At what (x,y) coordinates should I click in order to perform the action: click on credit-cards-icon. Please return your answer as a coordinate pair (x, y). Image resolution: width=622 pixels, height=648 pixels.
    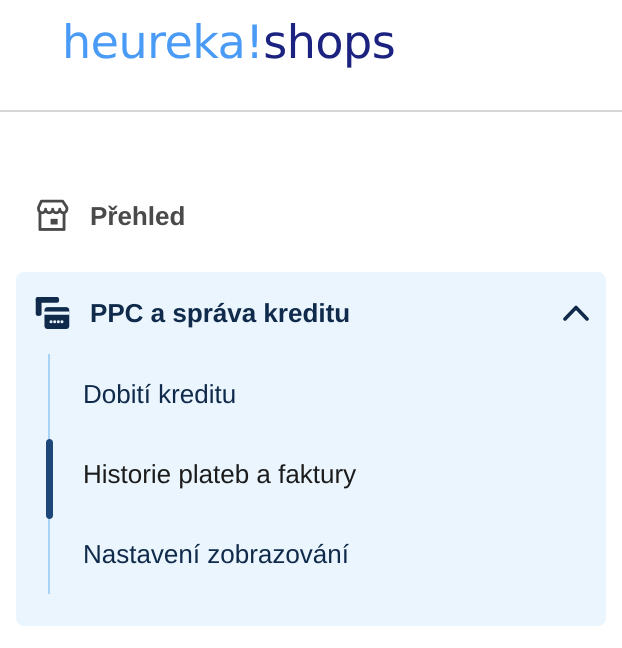
    Looking at the image, I should click on (52, 313).